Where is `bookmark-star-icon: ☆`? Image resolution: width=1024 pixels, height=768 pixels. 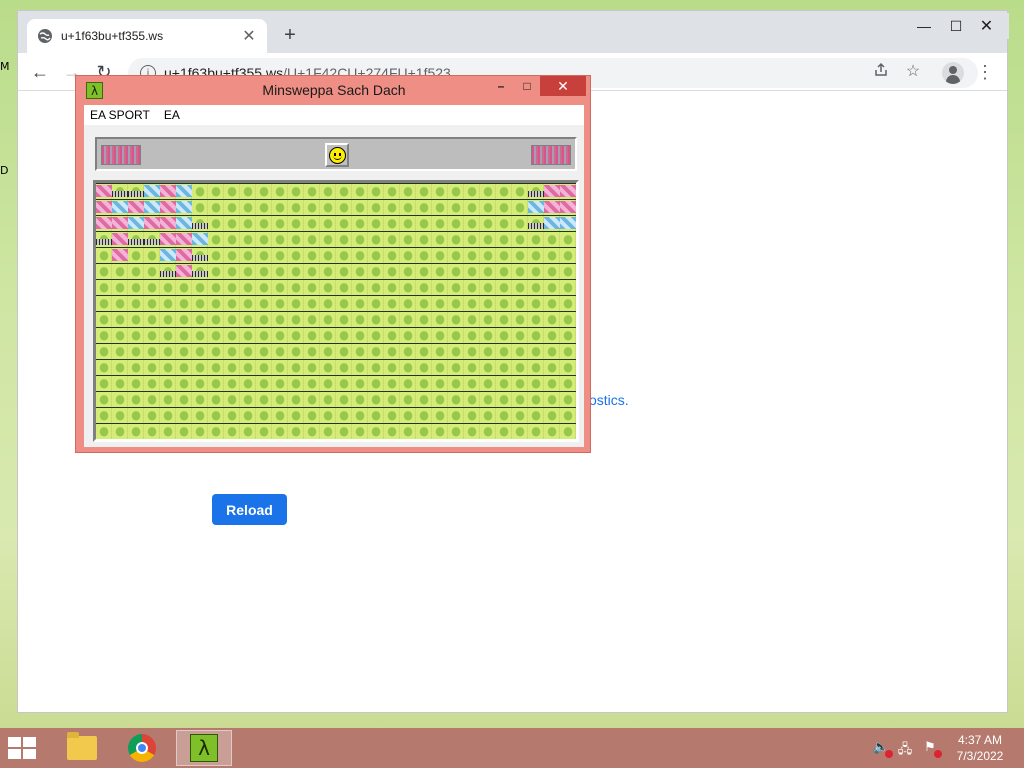
bookmark-star-icon: ☆ is located at coordinates (913, 72).